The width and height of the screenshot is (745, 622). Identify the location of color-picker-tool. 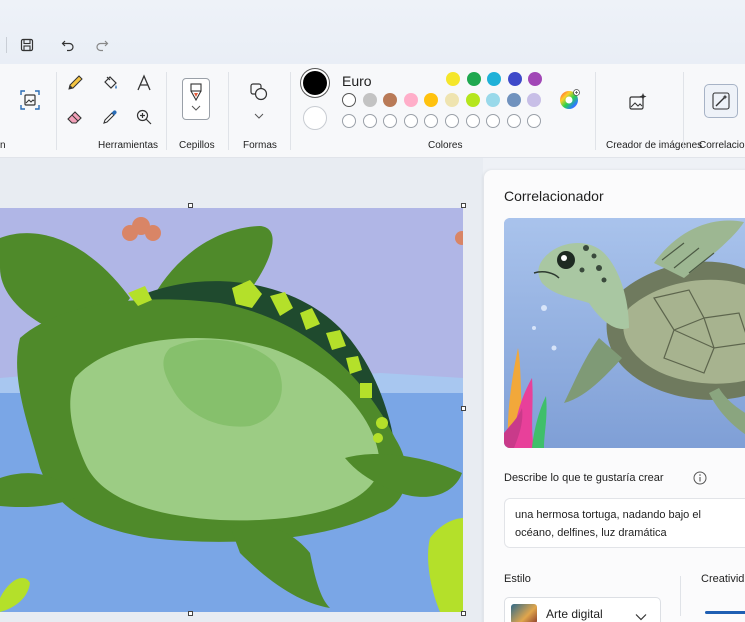
(110, 117).